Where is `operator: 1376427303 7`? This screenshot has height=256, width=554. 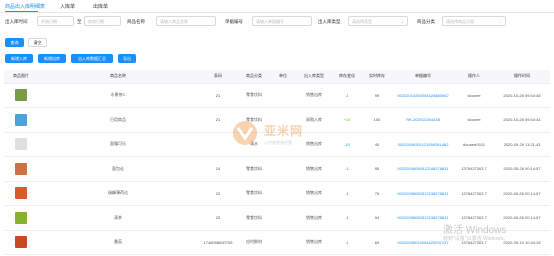 operator: 1376427303 7 is located at coordinates (474, 218).